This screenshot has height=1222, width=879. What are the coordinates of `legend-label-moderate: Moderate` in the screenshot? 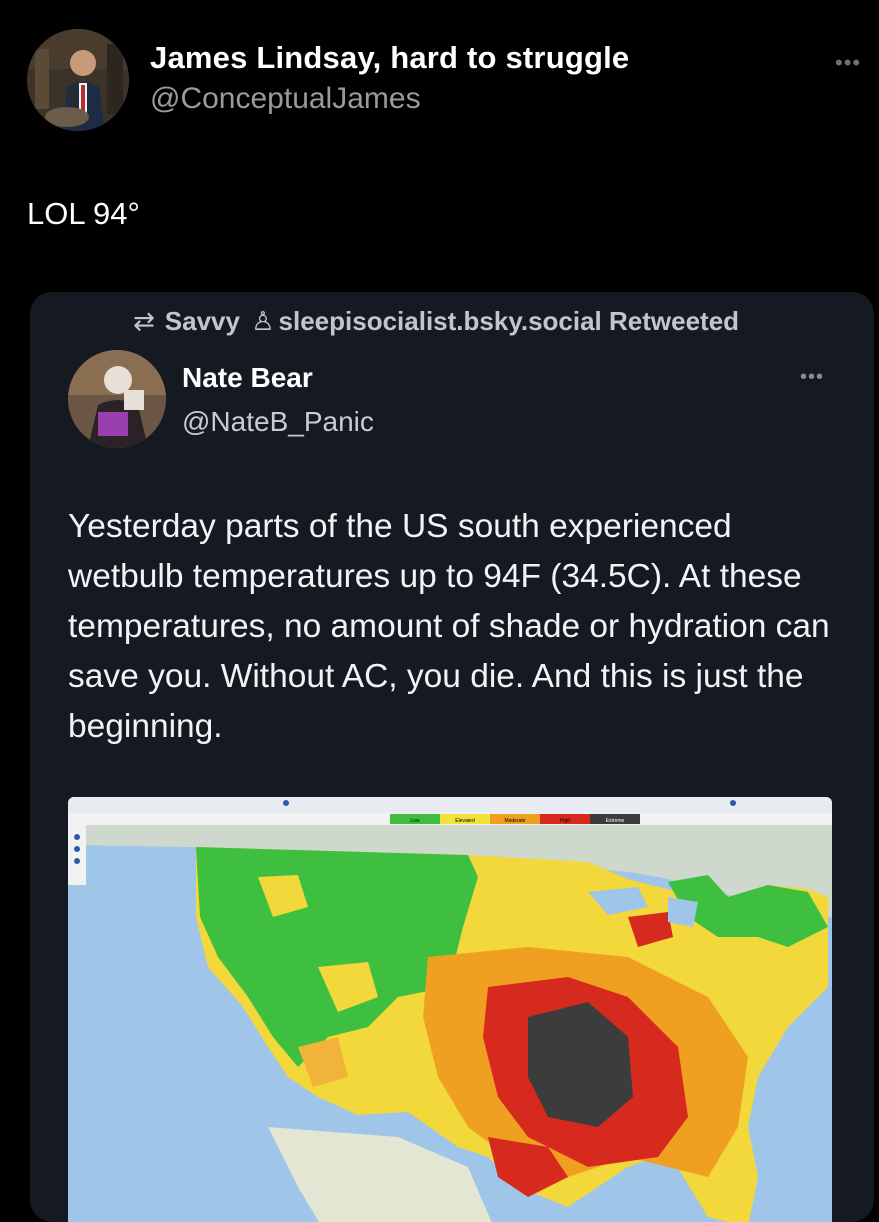 It's located at (514, 821).